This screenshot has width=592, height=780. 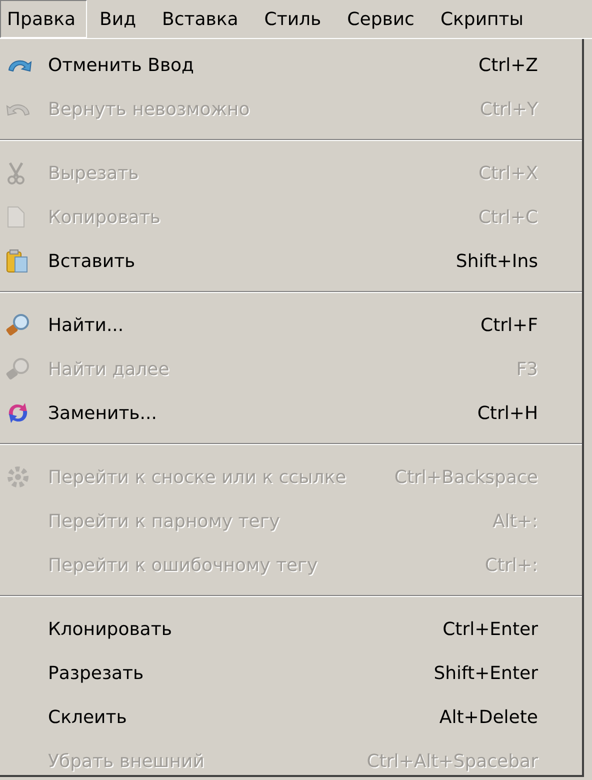 What do you see at coordinates (509, 325) in the screenshot?
I see `shortcut-label: Ctrl+F` at bounding box center [509, 325].